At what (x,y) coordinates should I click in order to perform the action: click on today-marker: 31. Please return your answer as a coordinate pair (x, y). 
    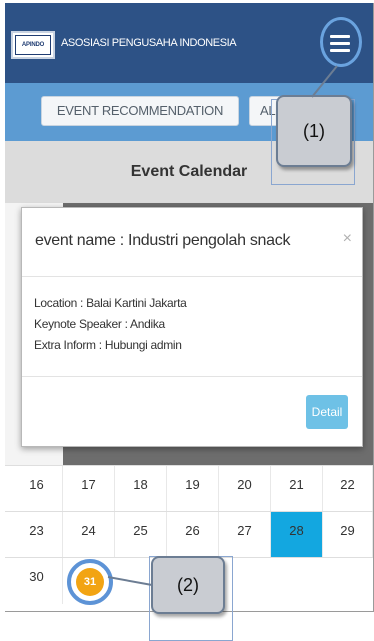
    Looking at the image, I should click on (90, 582).